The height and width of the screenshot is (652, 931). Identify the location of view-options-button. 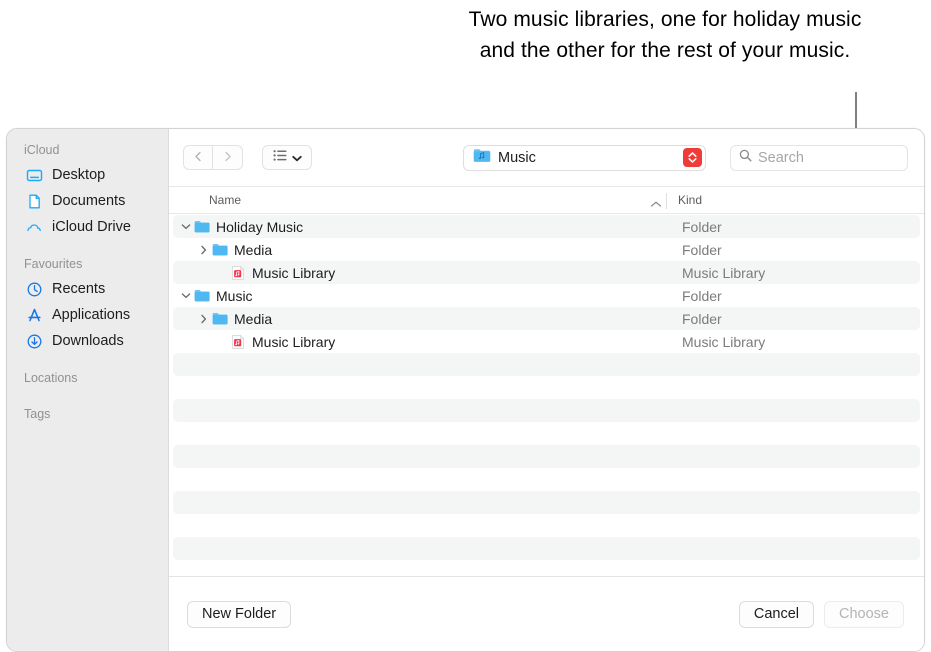
(287, 157).